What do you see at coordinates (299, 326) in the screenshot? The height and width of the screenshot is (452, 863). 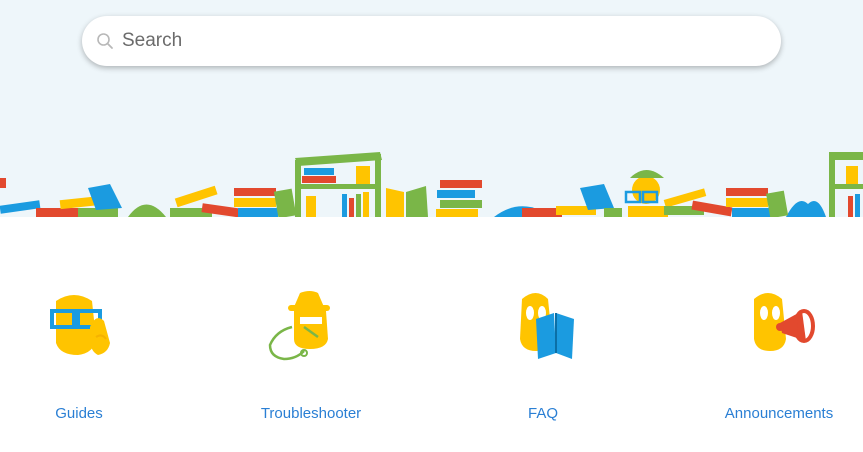 I see `mascot-detective-icon` at bounding box center [299, 326].